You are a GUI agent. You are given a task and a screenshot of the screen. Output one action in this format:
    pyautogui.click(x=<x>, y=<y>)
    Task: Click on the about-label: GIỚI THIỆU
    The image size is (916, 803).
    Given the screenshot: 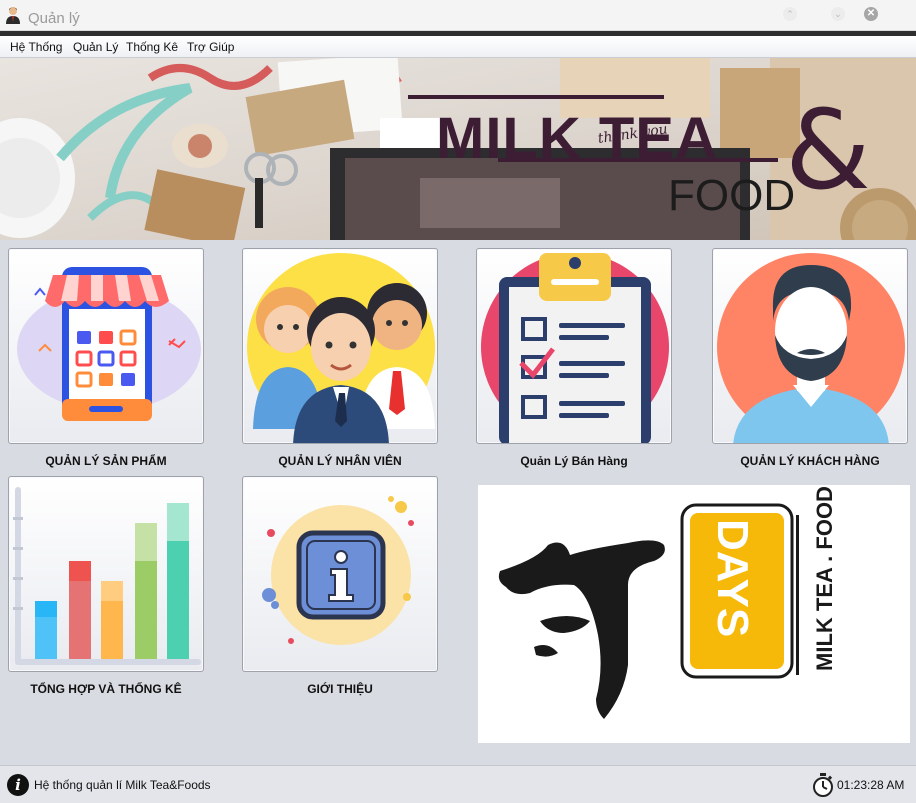 What is the action you would take?
    pyautogui.click(x=340, y=689)
    